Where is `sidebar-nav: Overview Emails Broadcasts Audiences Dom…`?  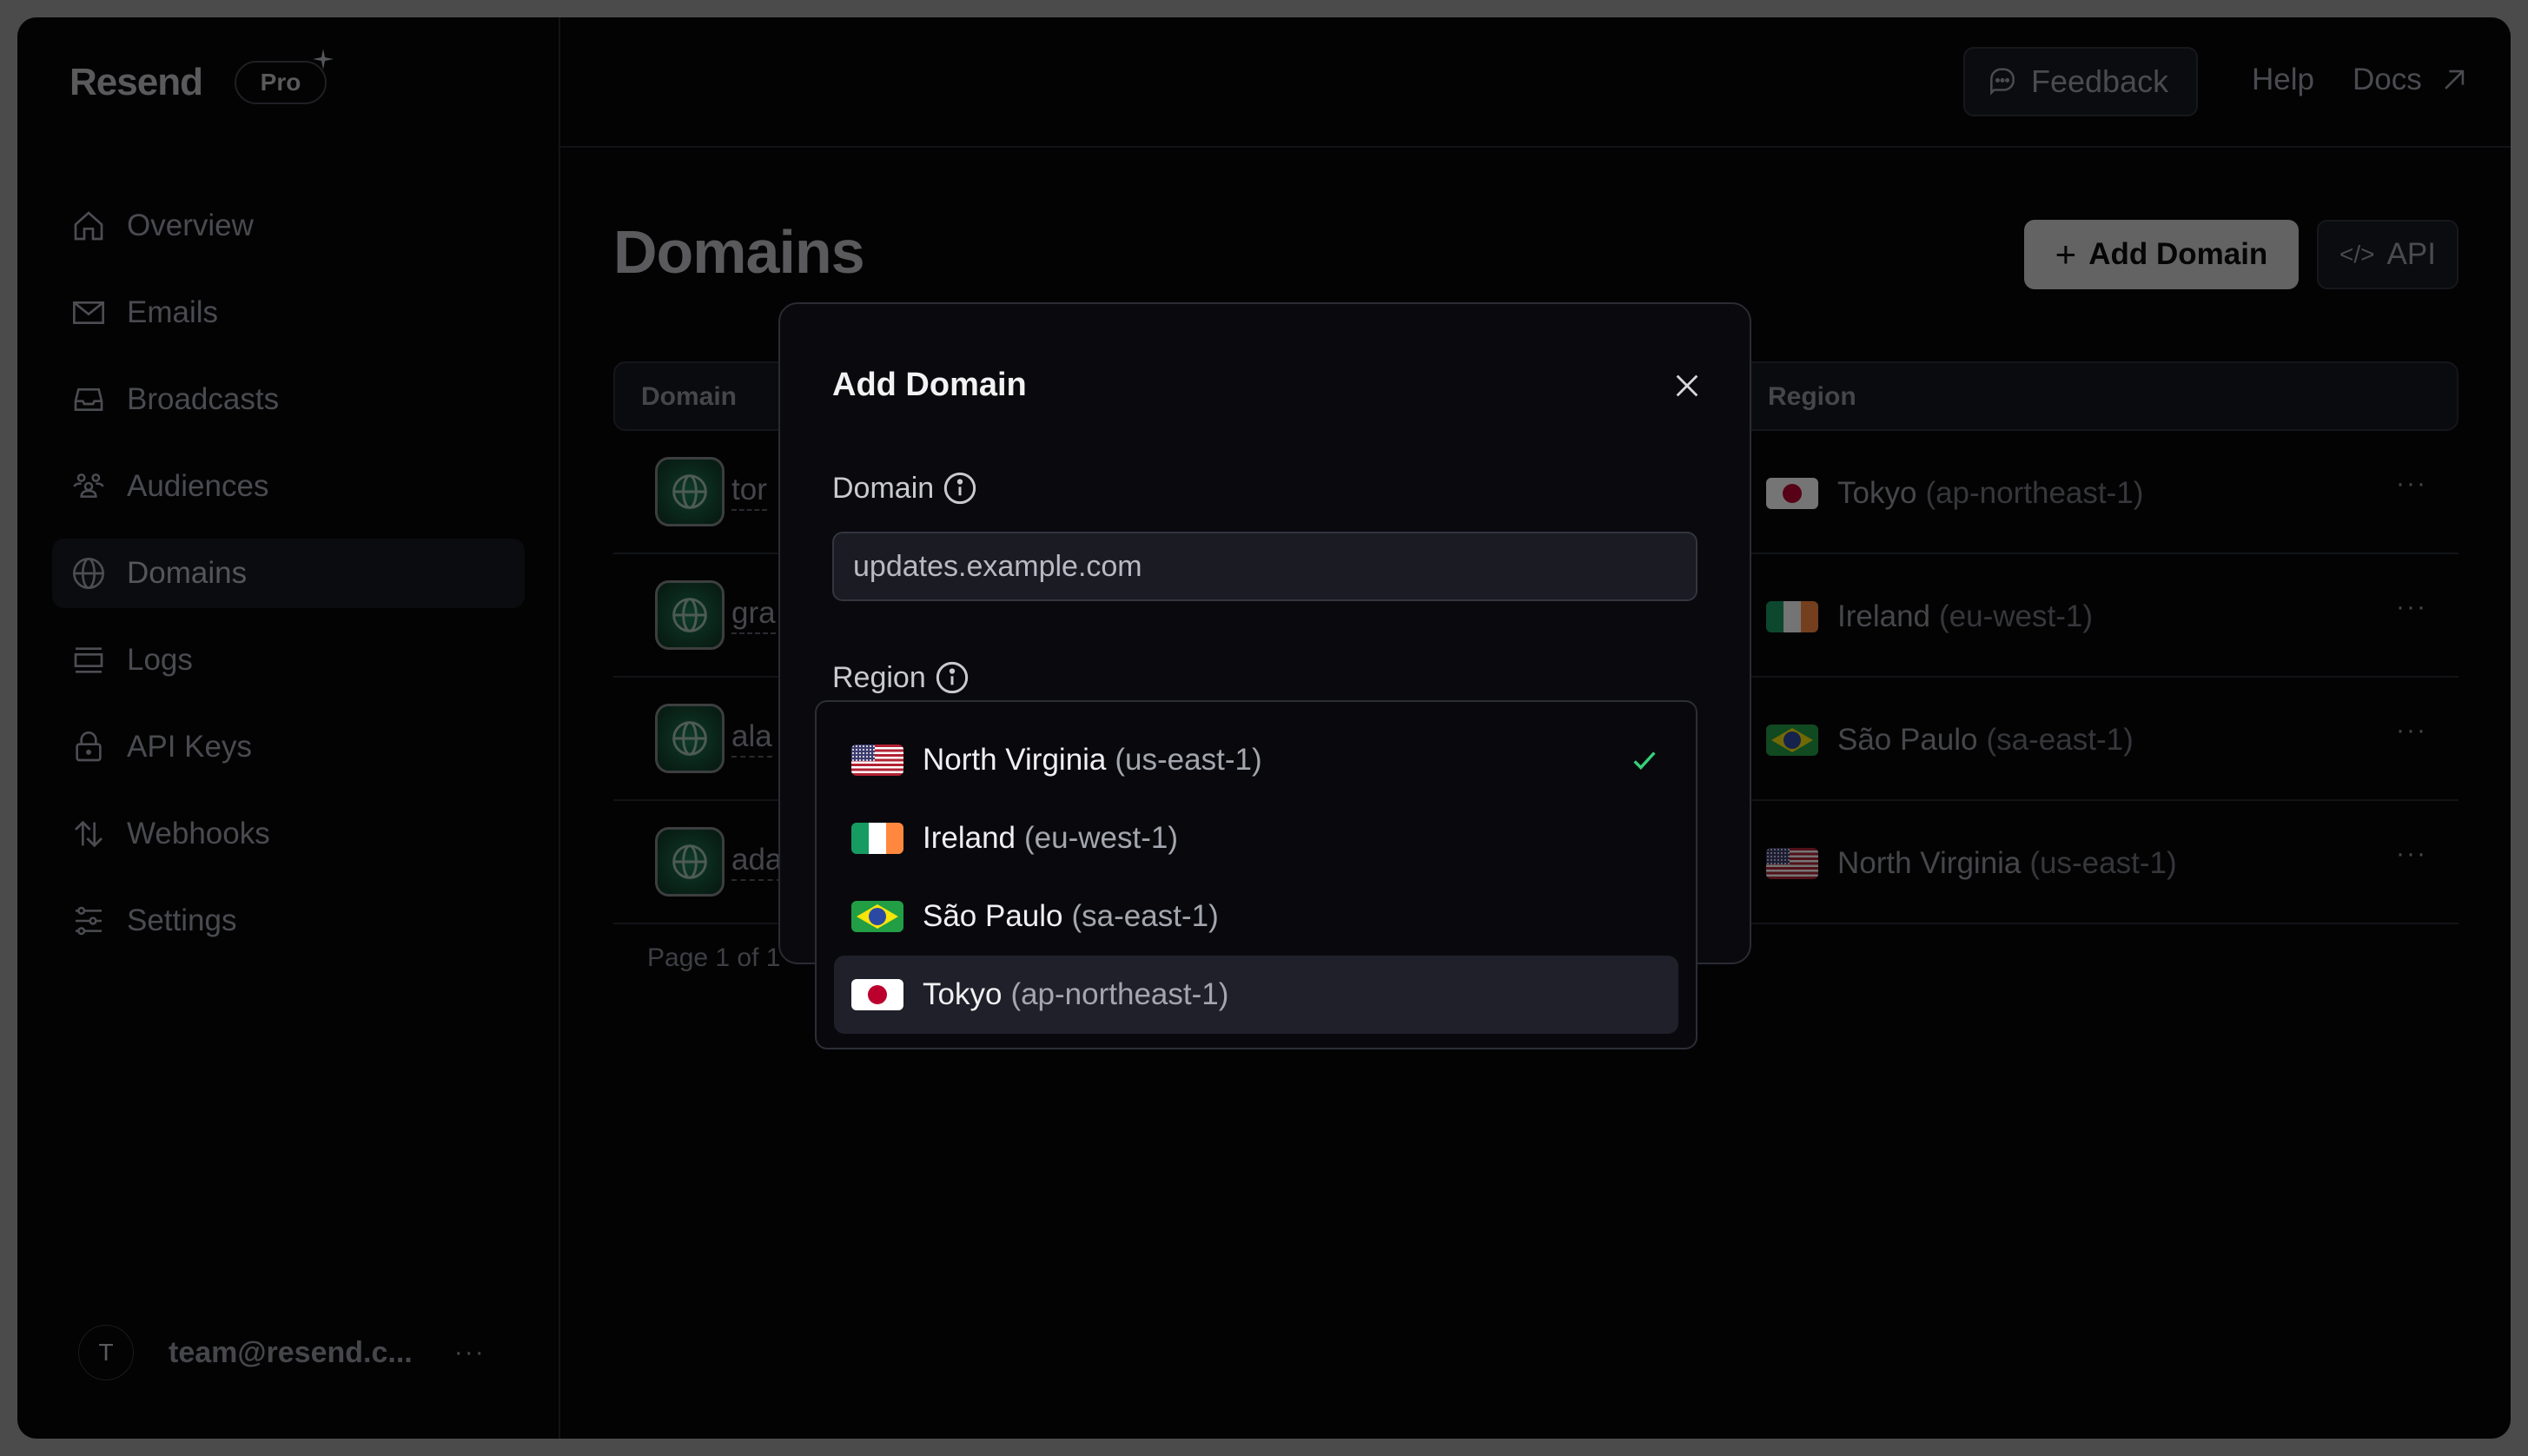 sidebar-nav: Overview Emails Broadcasts Audiences Dom… is located at coordinates (288, 582).